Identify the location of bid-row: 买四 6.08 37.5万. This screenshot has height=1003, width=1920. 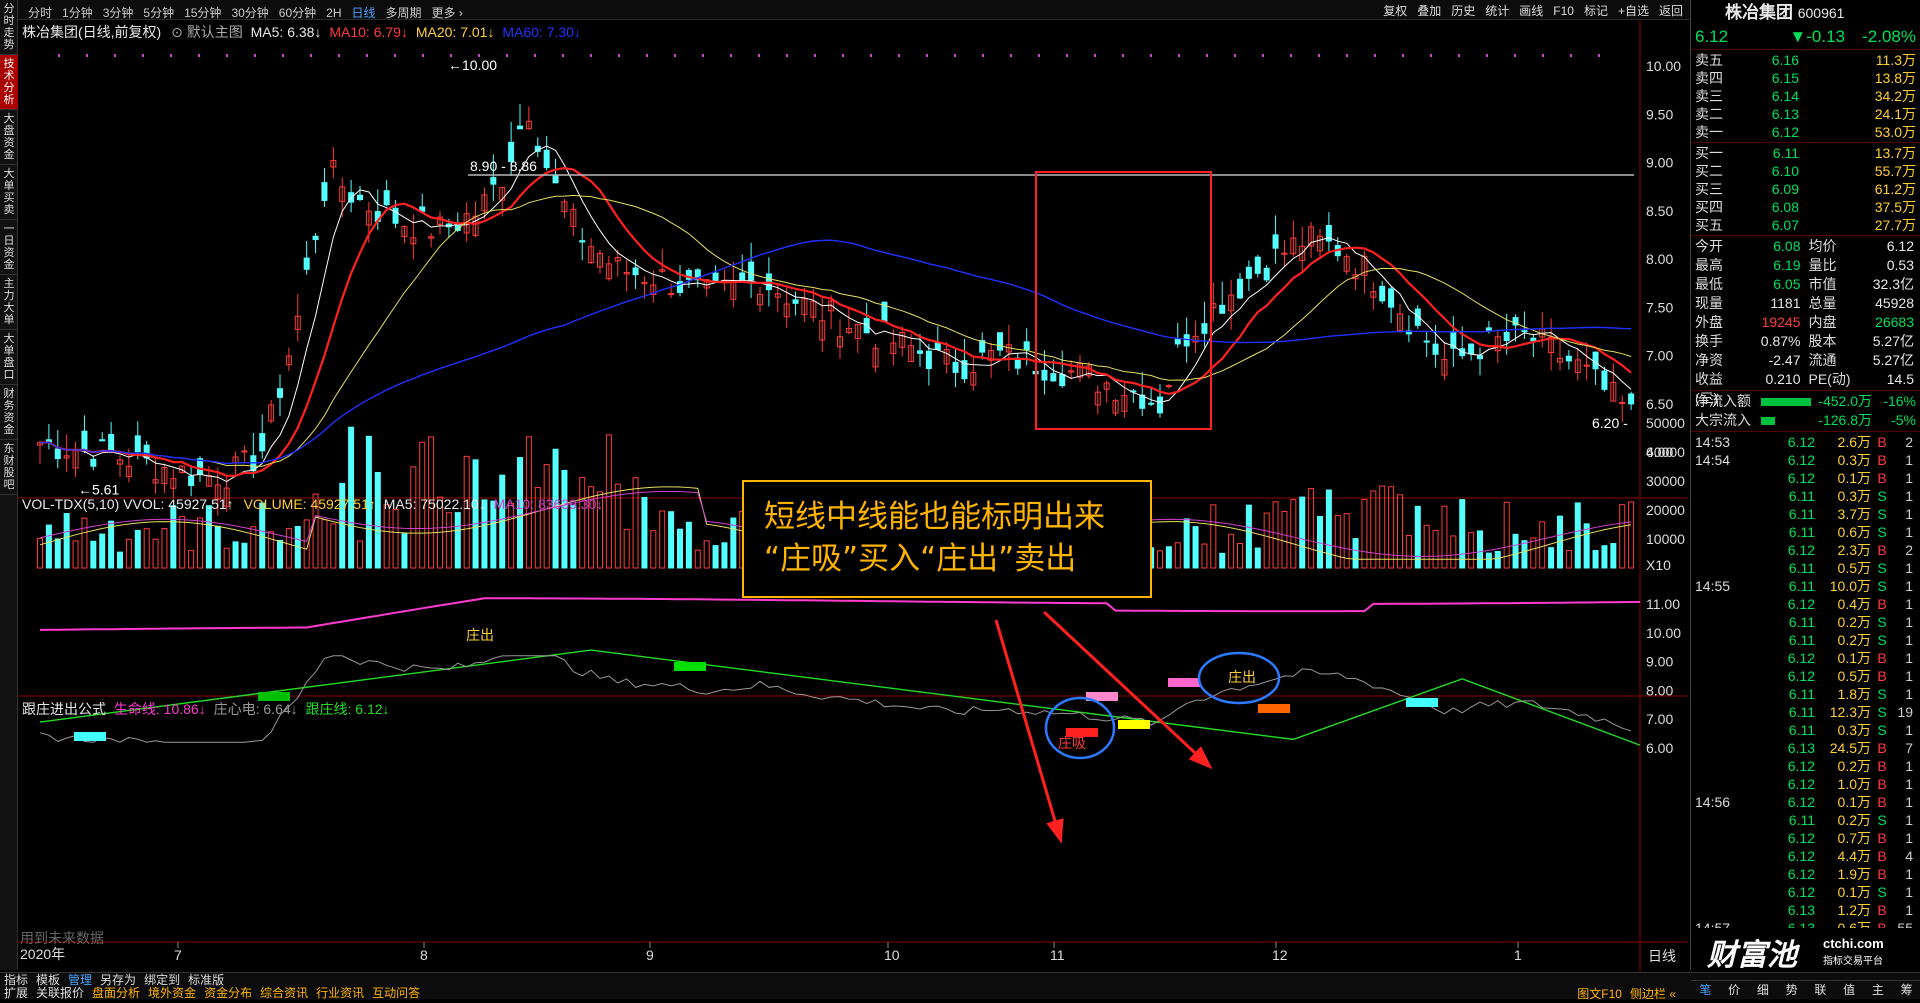
(1805, 207).